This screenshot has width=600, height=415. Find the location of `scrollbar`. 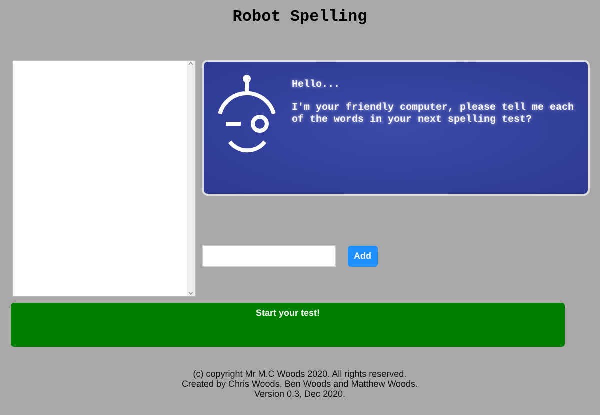

scrollbar is located at coordinates (191, 178).